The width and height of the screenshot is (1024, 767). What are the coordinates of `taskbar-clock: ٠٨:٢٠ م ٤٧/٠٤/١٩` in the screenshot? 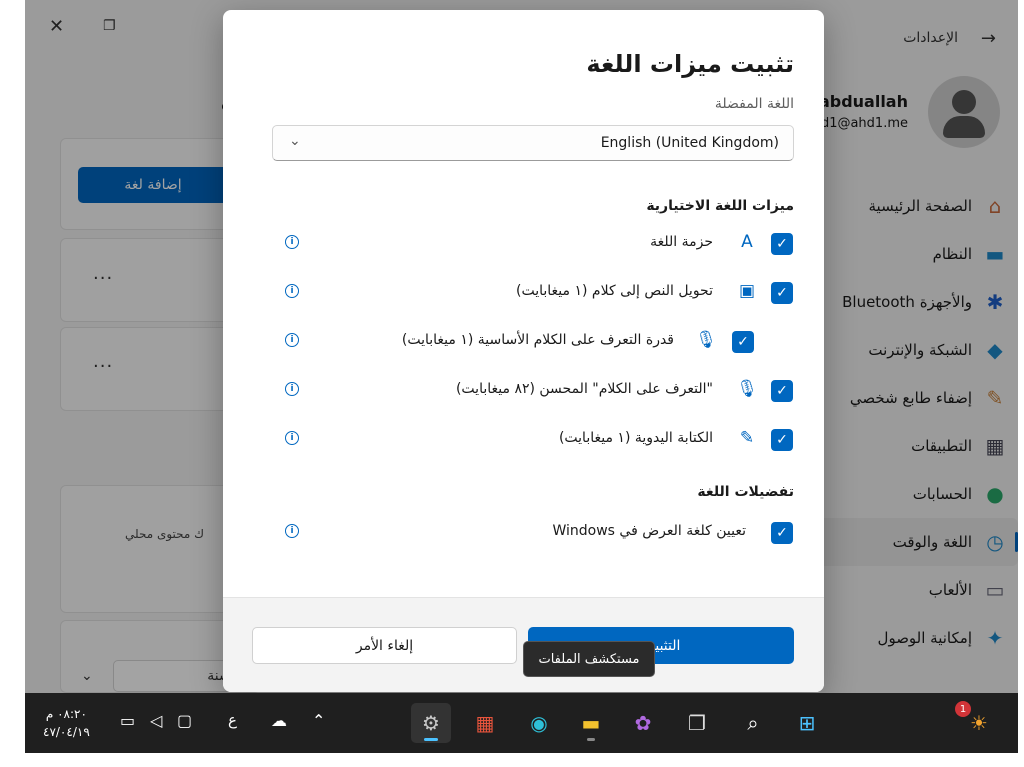 It's located at (66, 723).